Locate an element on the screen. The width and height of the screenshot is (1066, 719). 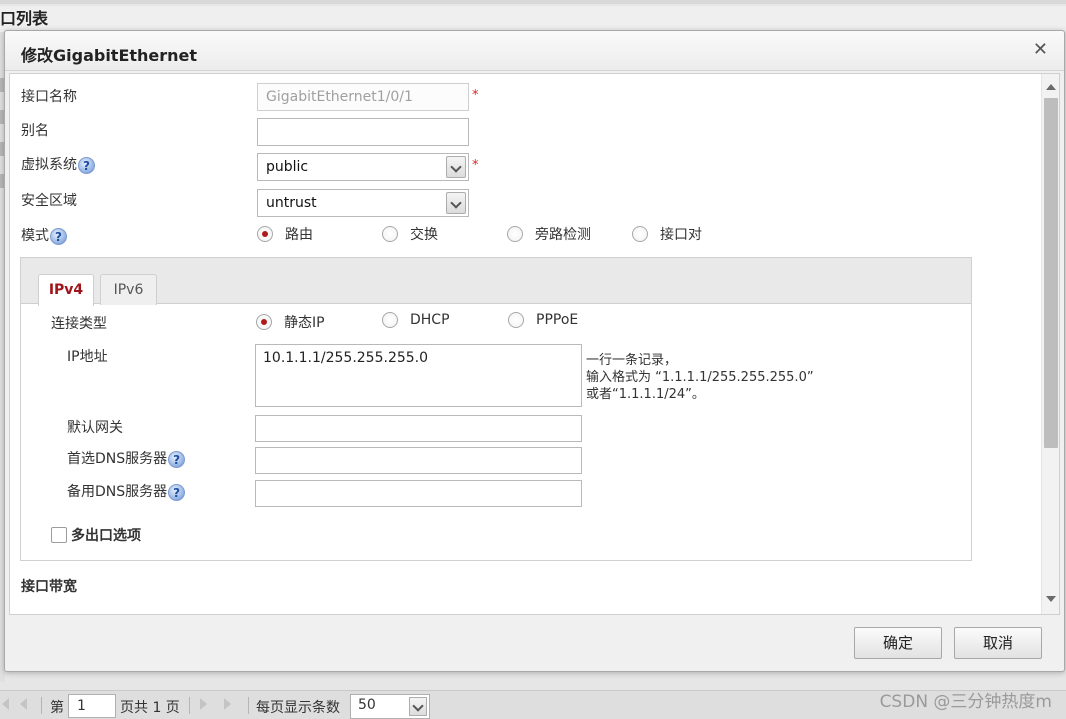
mode-radio-bypass: 旁路检测 is located at coordinates (549, 234).